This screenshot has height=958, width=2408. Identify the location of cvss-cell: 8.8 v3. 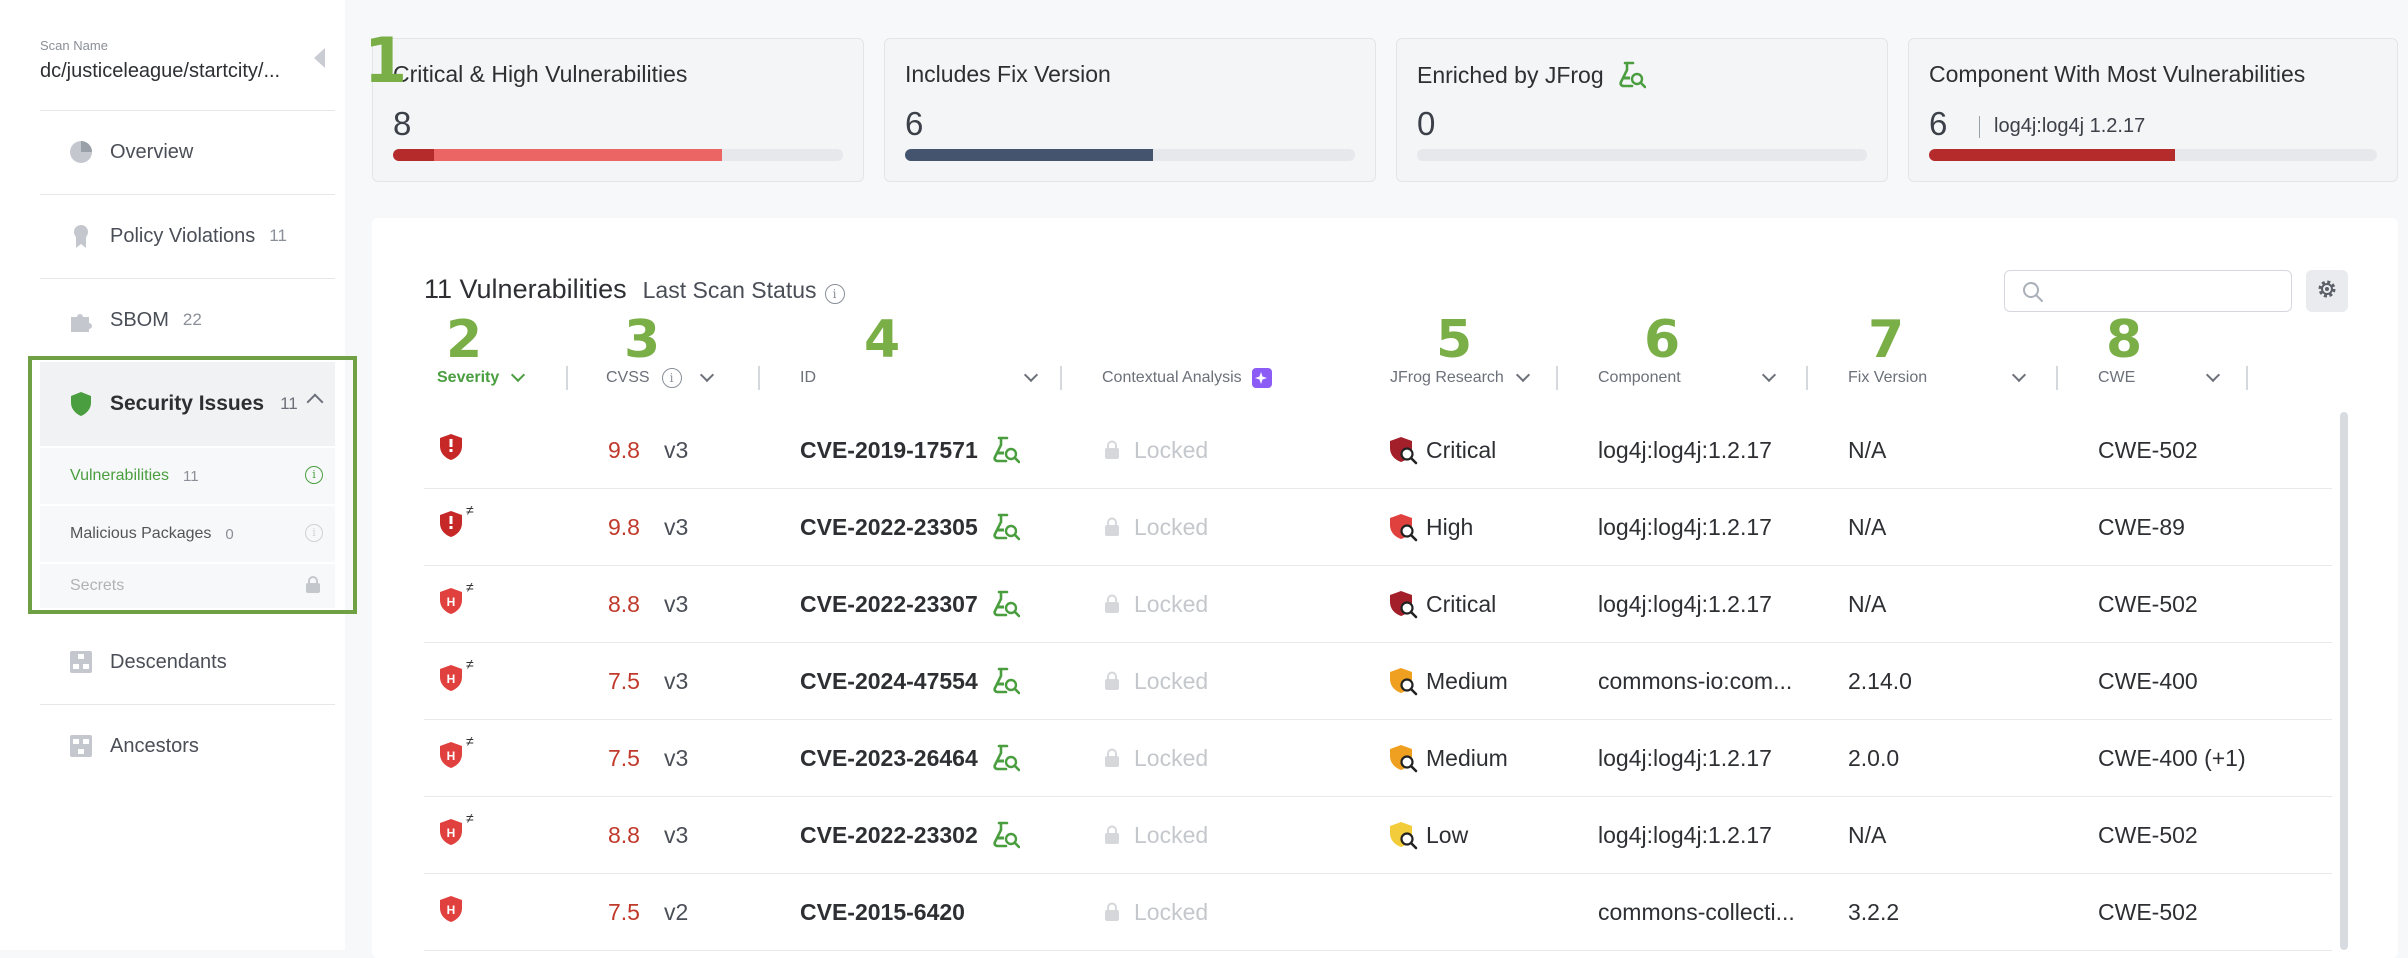
(648, 835).